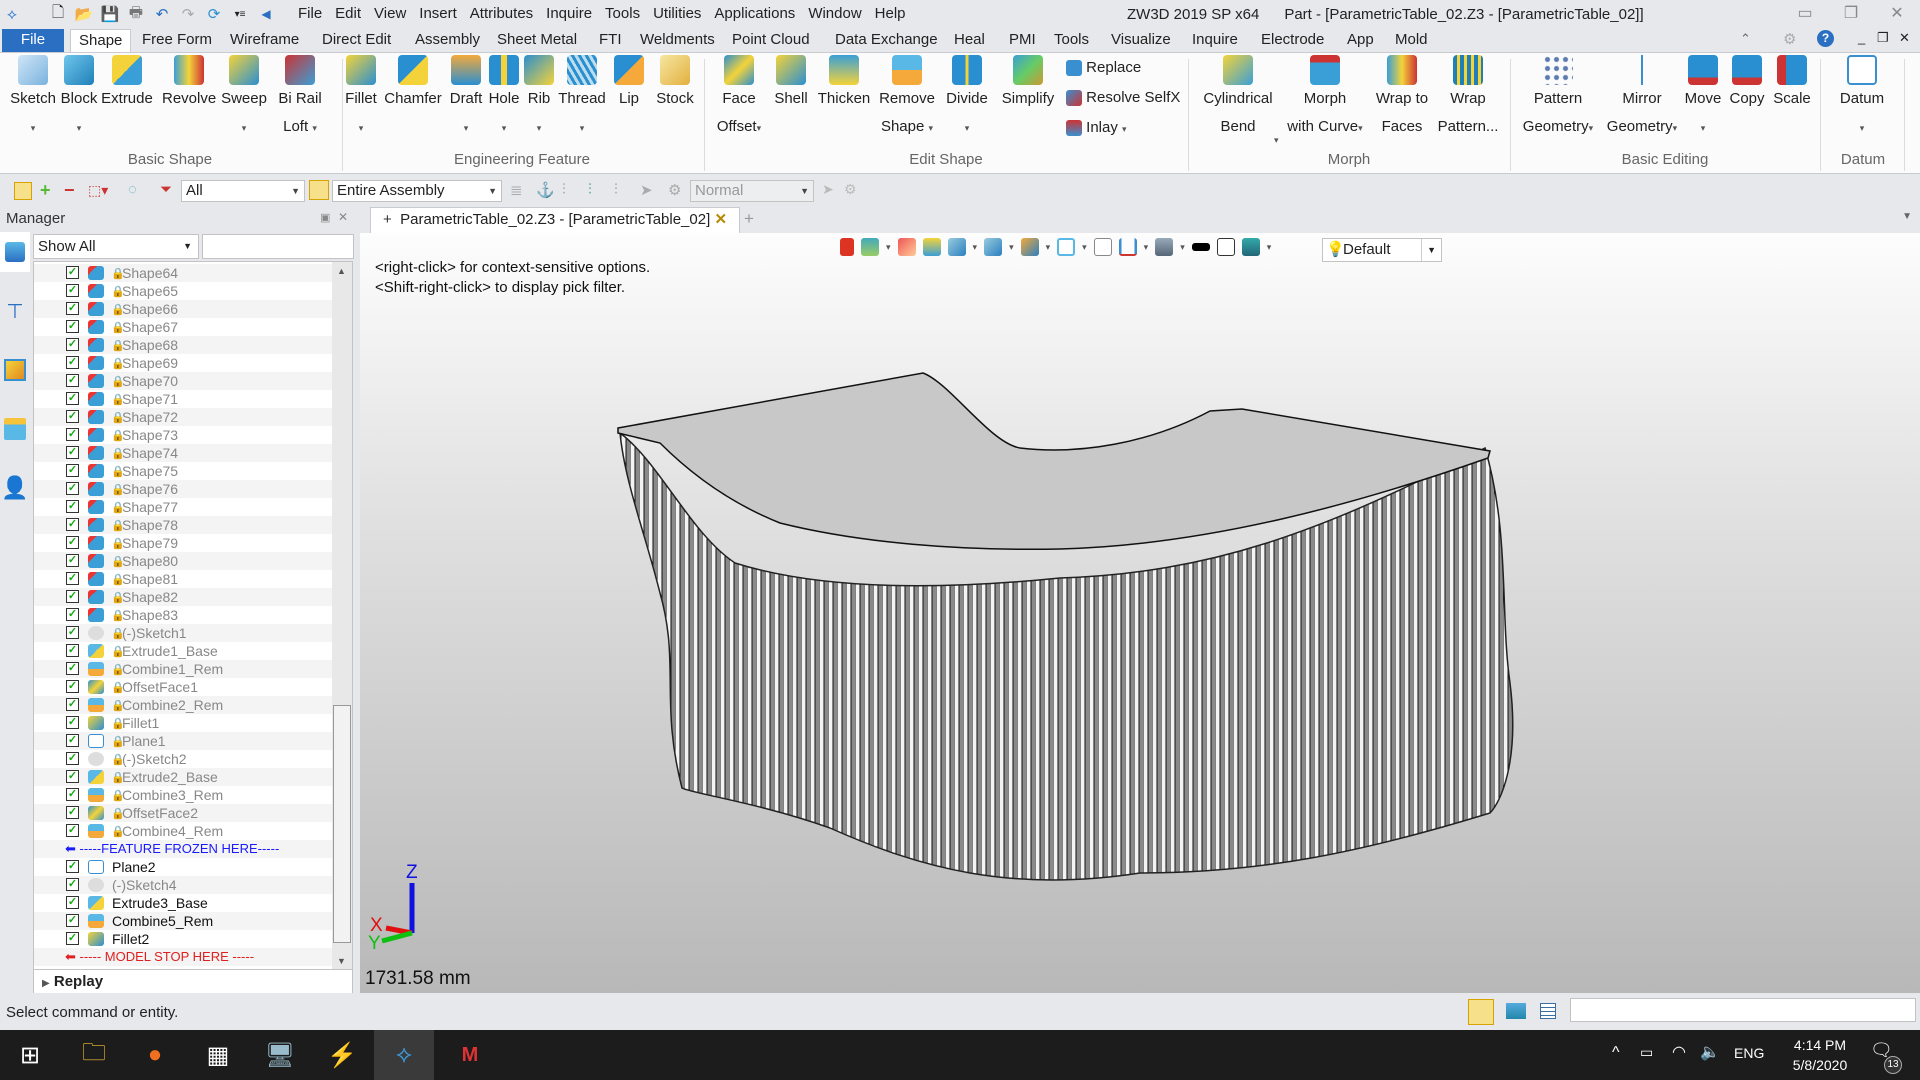 The image size is (1920, 1080). Describe the element at coordinates (343, 217) in the screenshot. I see `close-panel-icon: ✕` at that location.